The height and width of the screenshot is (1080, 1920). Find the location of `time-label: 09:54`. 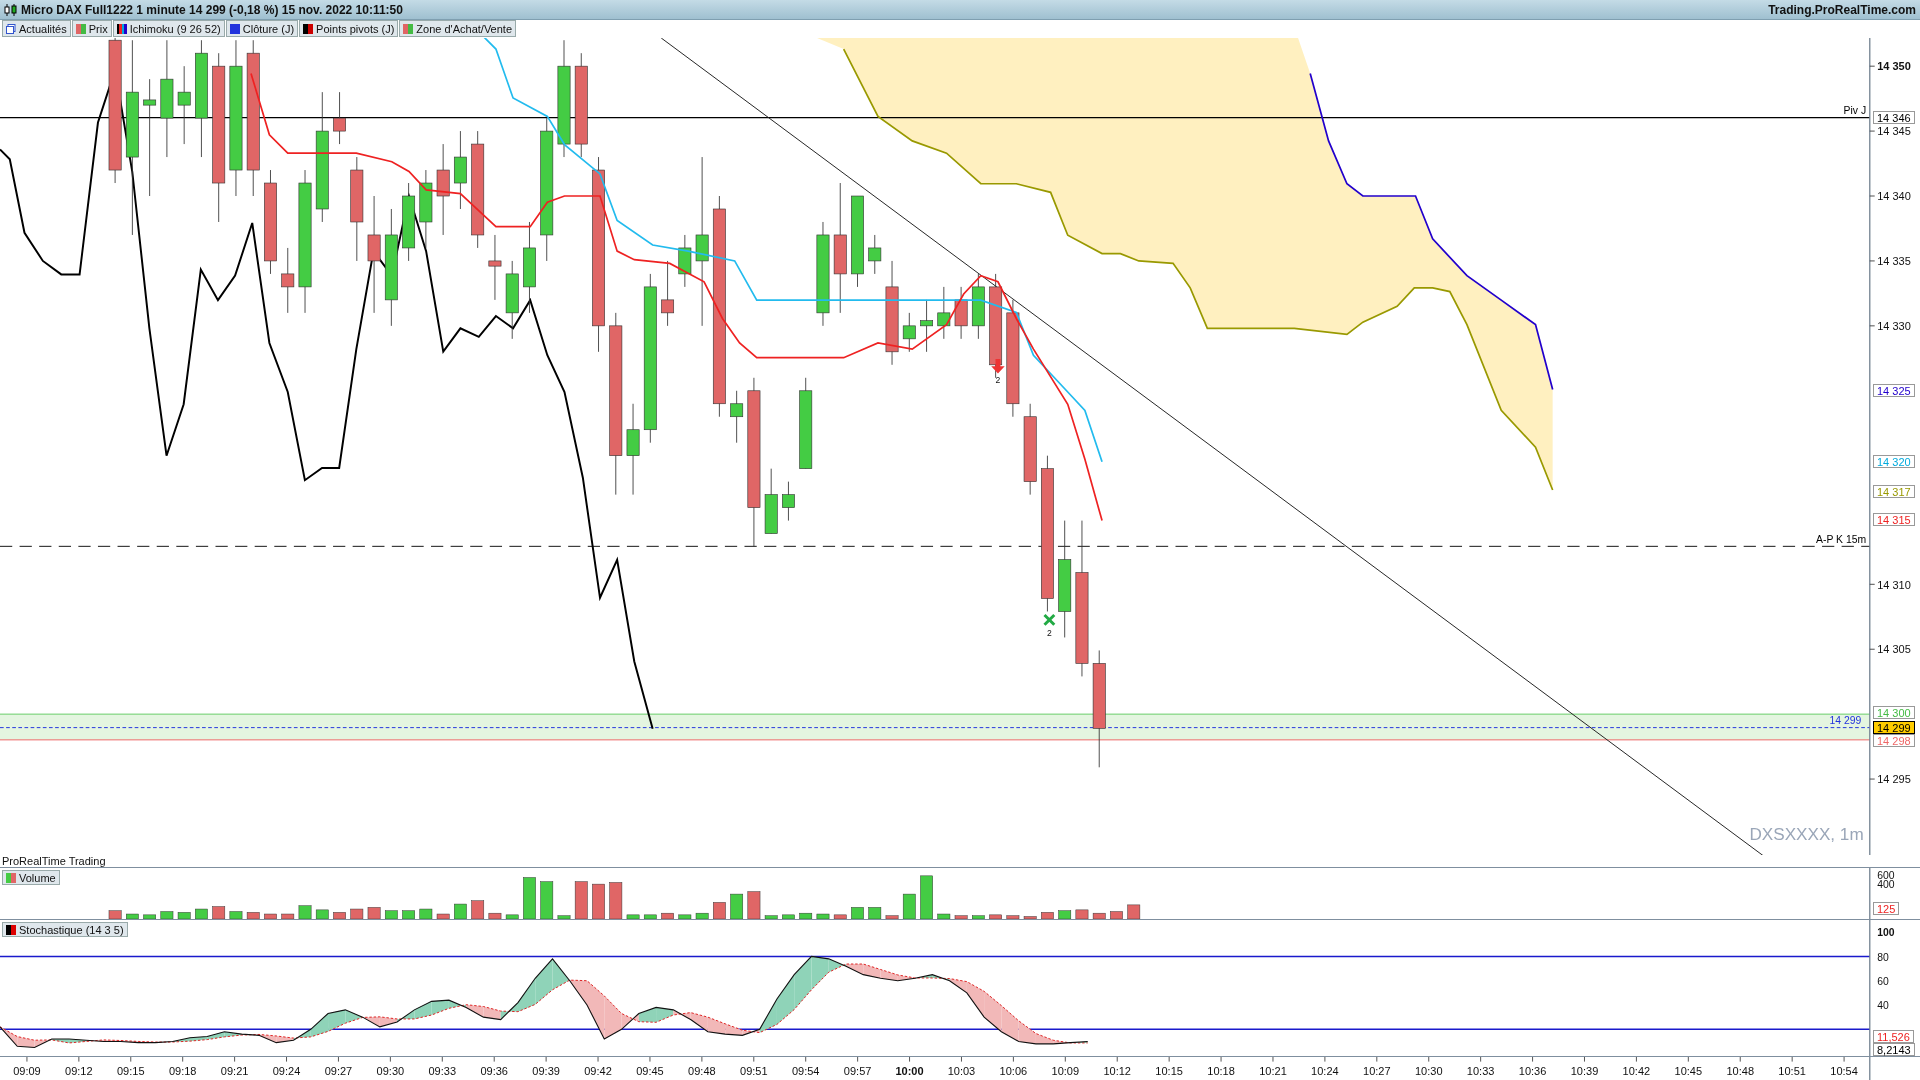

time-label: 09:54 is located at coordinates (805, 1071).